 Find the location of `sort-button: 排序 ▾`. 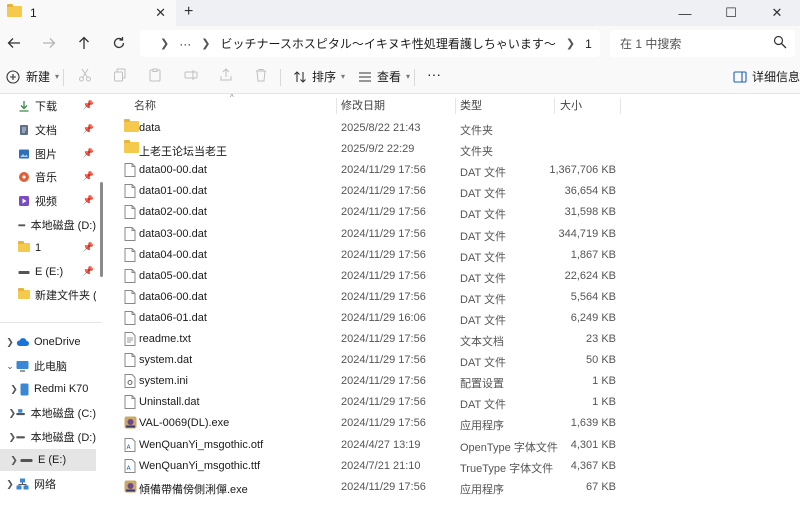

sort-button: 排序 ▾ is located at coordinates (319, 76).